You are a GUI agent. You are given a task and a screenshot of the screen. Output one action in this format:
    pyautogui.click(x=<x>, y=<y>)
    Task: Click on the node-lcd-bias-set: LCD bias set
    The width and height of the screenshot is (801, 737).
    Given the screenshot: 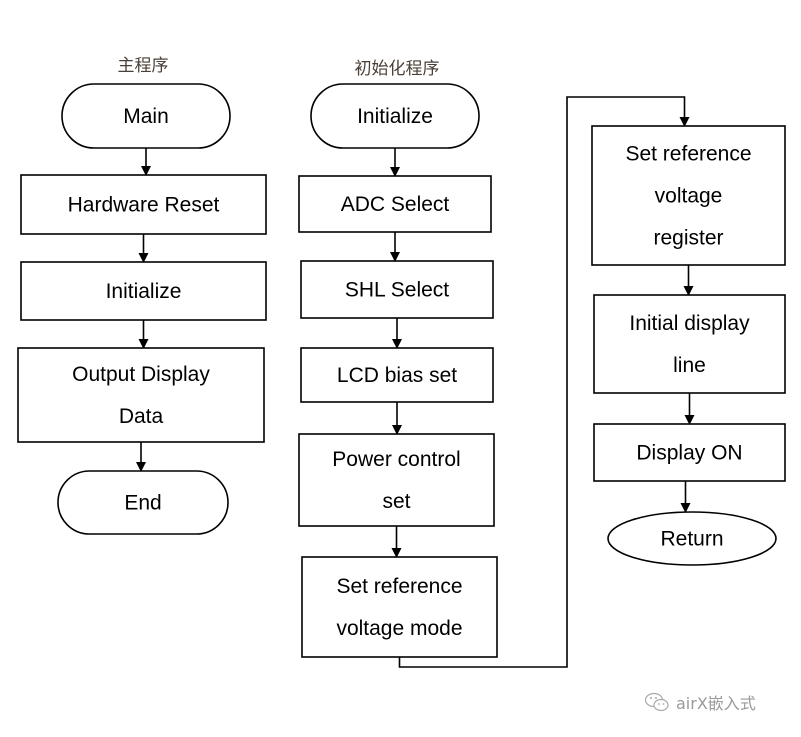 What is the action you would take?
    pyautogui.click(x=397, y=375)
    